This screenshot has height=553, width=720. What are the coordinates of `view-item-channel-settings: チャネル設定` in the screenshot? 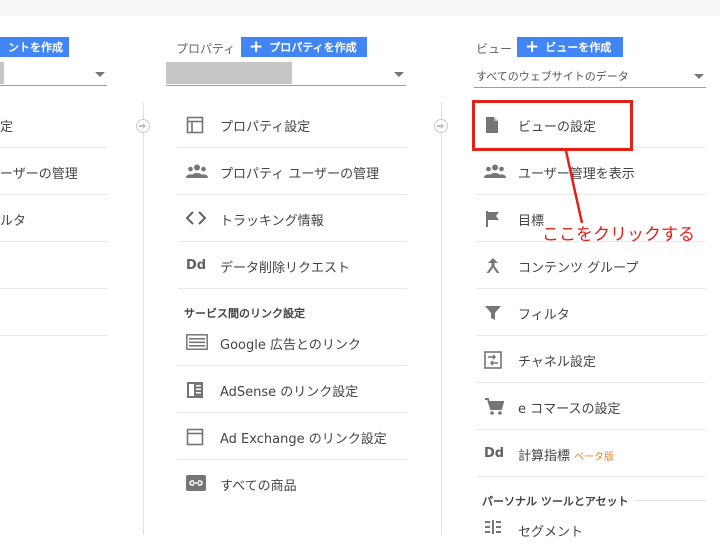 It's located at (591, 360).